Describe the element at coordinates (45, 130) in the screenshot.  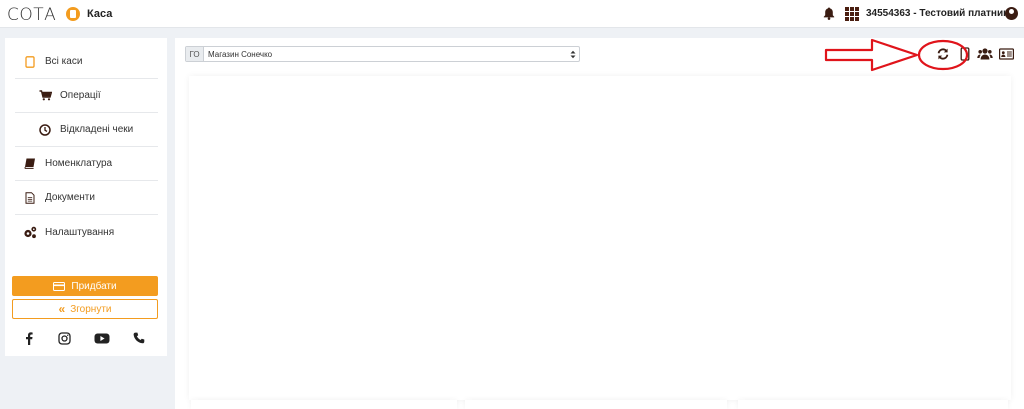
I see `clock-icon` at that location.